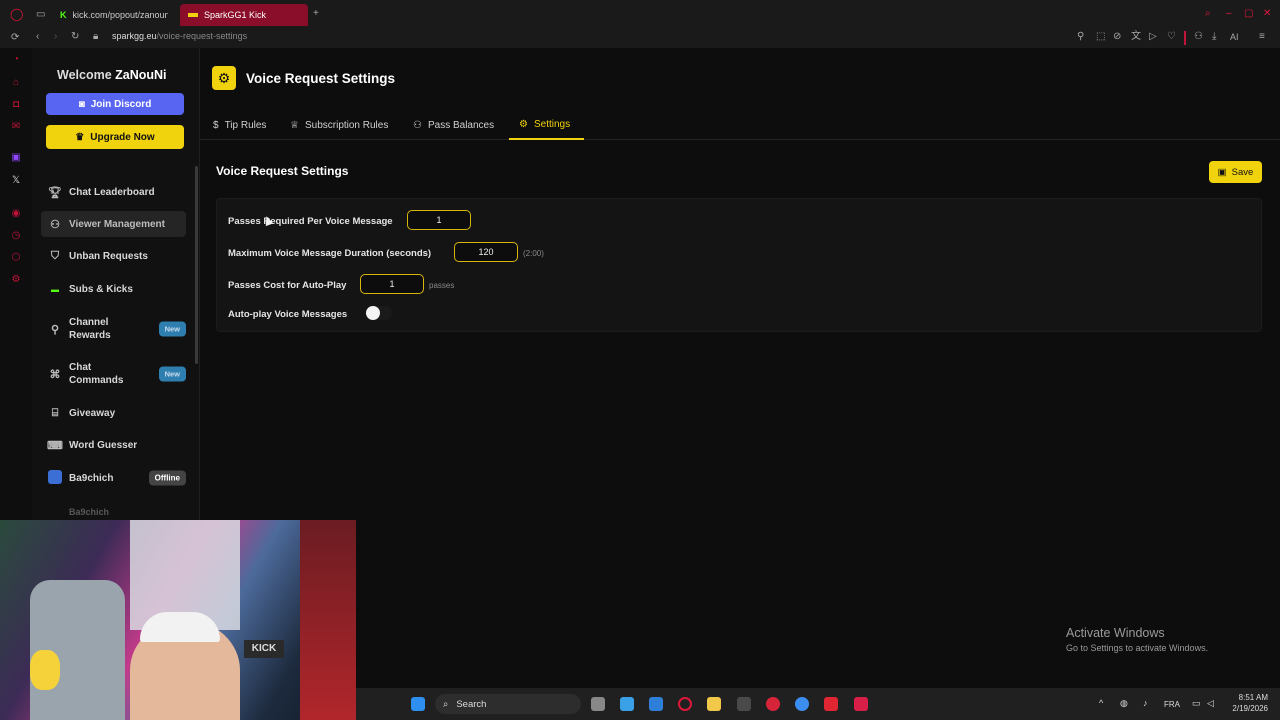 The image size is (1280, 720). What do you see at coordinates (16, 258) in the screenshot?
I see `extensions-icon: ⬡` at bounding box center [16, 258].